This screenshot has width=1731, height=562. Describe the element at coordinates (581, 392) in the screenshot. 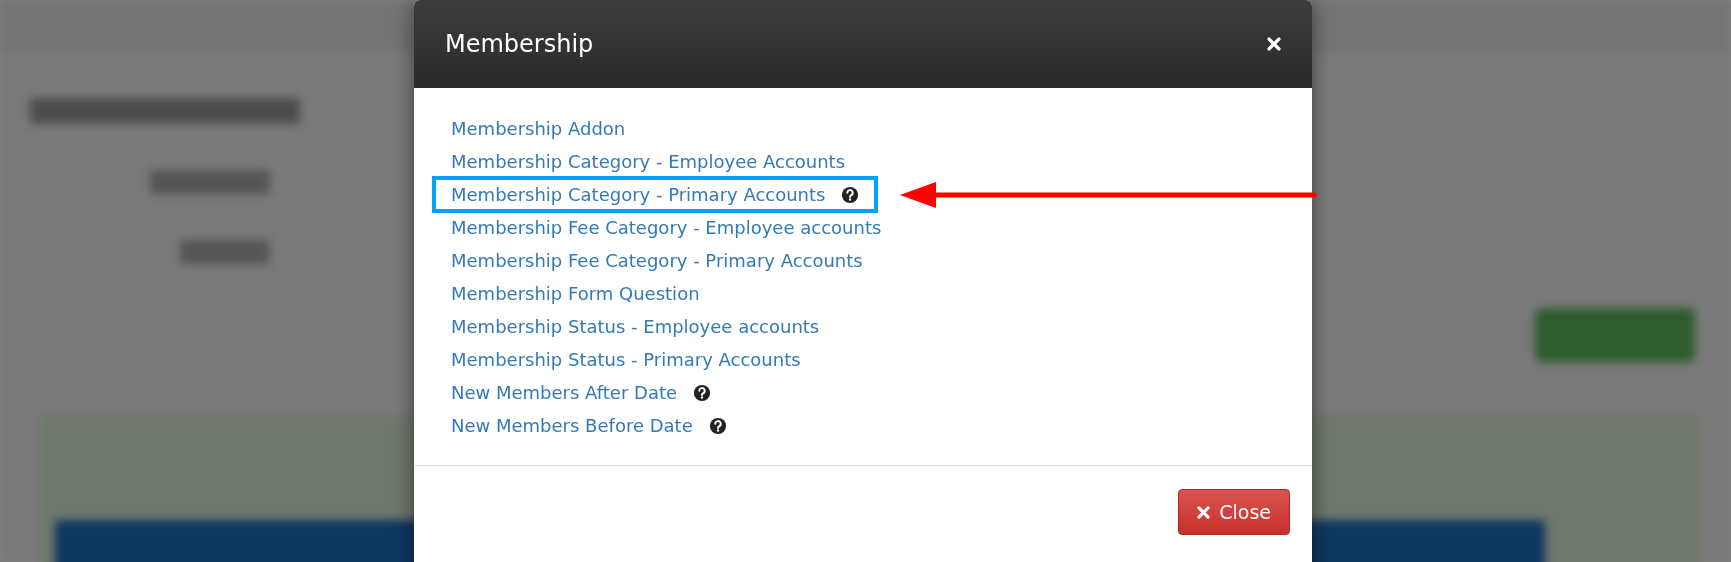

I see `list-link: New Members After Date` at that location.